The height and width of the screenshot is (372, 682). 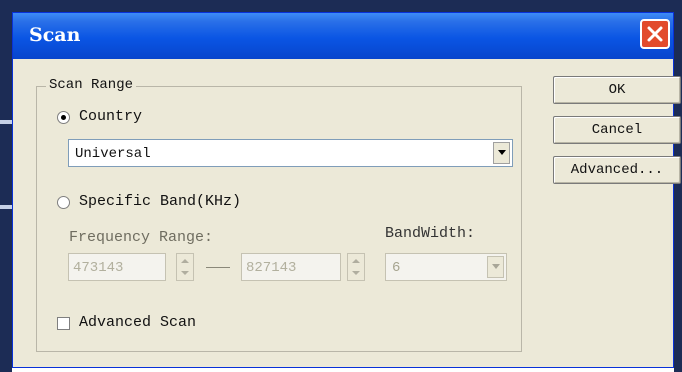 What do you see at coordinates (617, 130) in the screenshot?
I see `cancel-button: Cancel` at bounding box center [617, 130].